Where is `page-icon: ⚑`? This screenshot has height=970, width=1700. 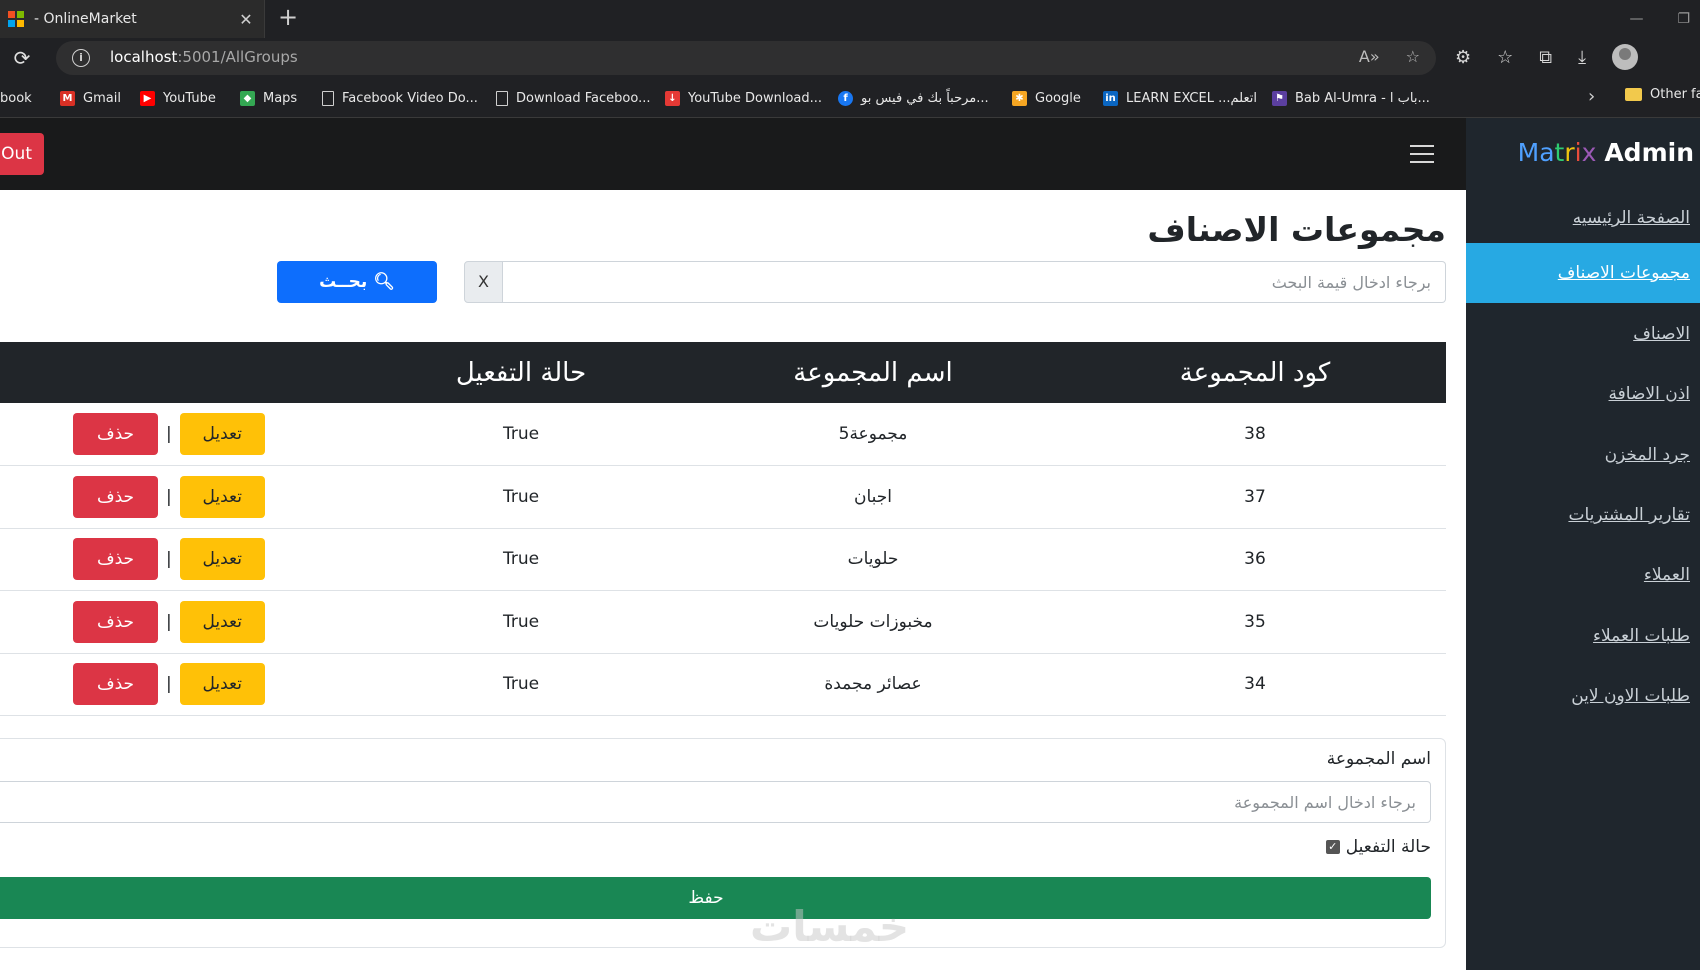 page-icon: ⚑ is located at coordinates (1279, 98).